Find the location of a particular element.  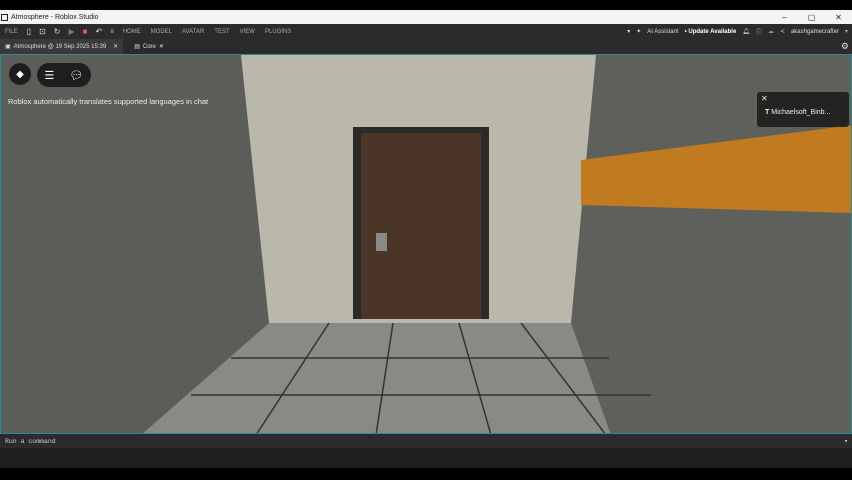

open-file-icon: ⊡ is located at coordinates (42, 31).